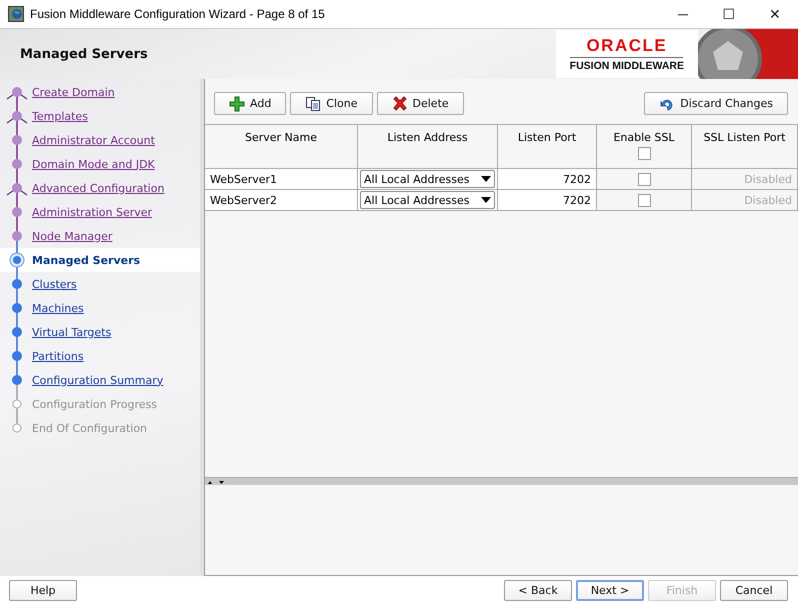 Image resolution: width=798 pixels, height=604 pixels. I want to click on step-link: Machines, so click(58, 308).